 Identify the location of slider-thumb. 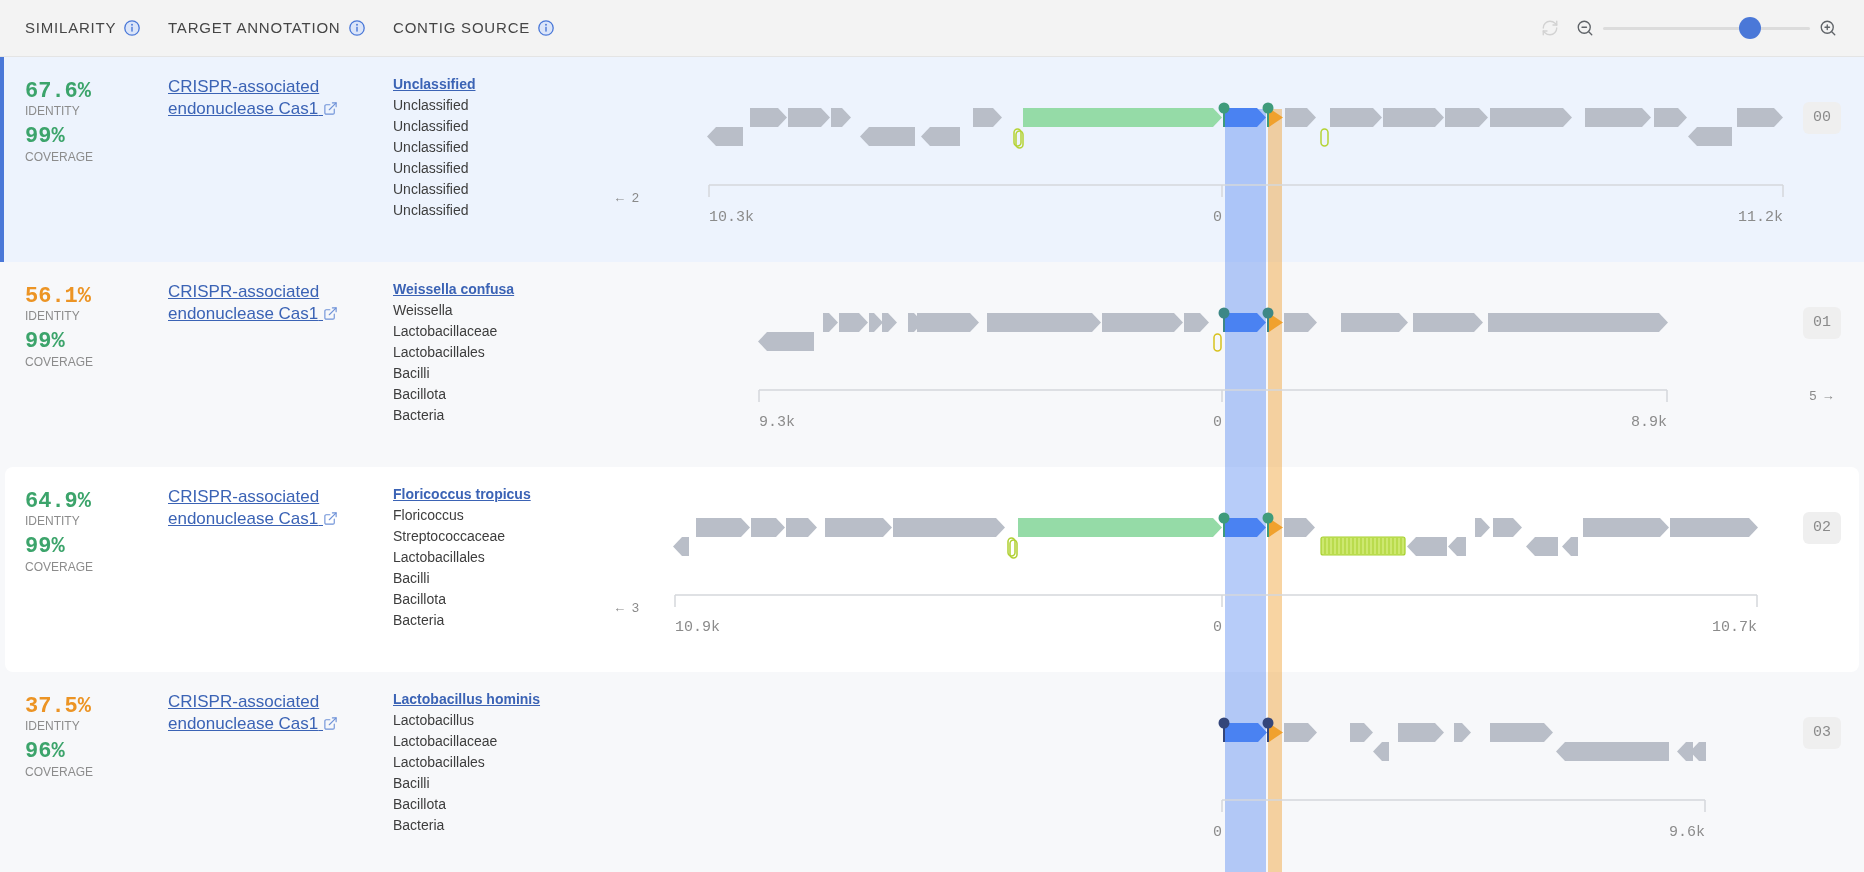
(1749, 28).